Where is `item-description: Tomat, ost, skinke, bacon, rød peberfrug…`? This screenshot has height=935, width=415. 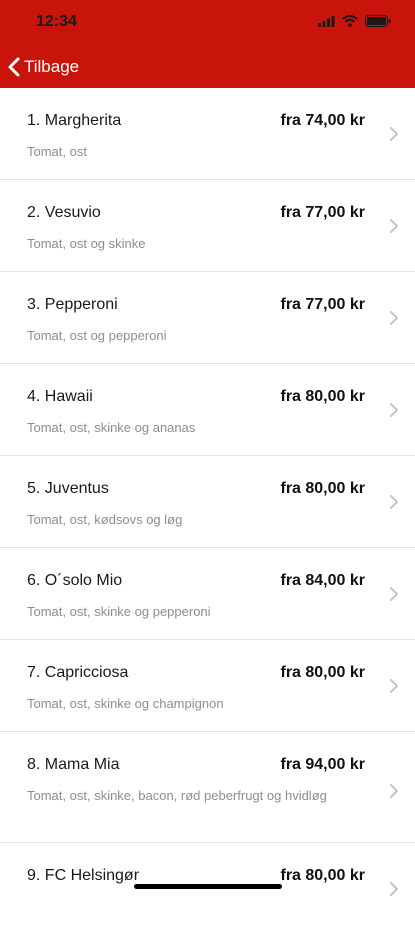 item-description: Tomat, ost, skinke, bacon, rød peberfrug… is located at coordinates (177, 795).